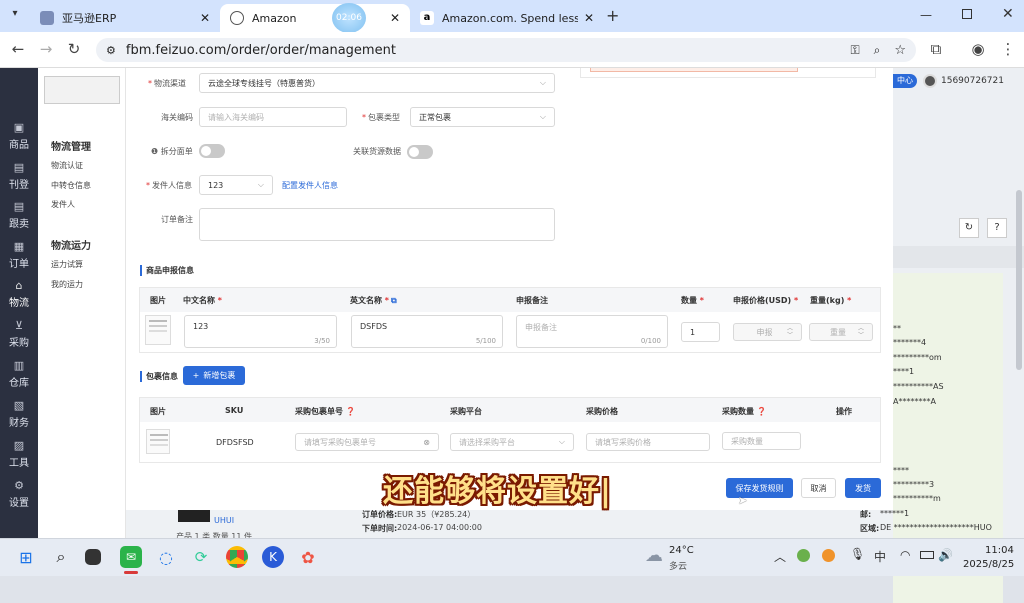  Describe the element at coordinates (63, 204) in the screenshot. I see `submenu-item-sender: 发件人` at that location.